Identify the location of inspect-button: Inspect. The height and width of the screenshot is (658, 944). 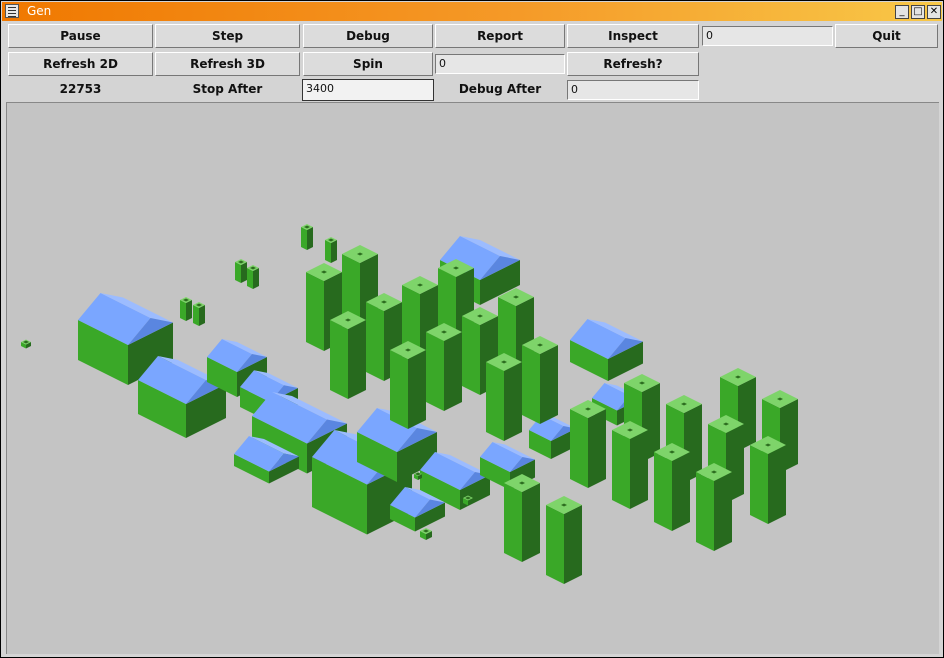
(633, 36).